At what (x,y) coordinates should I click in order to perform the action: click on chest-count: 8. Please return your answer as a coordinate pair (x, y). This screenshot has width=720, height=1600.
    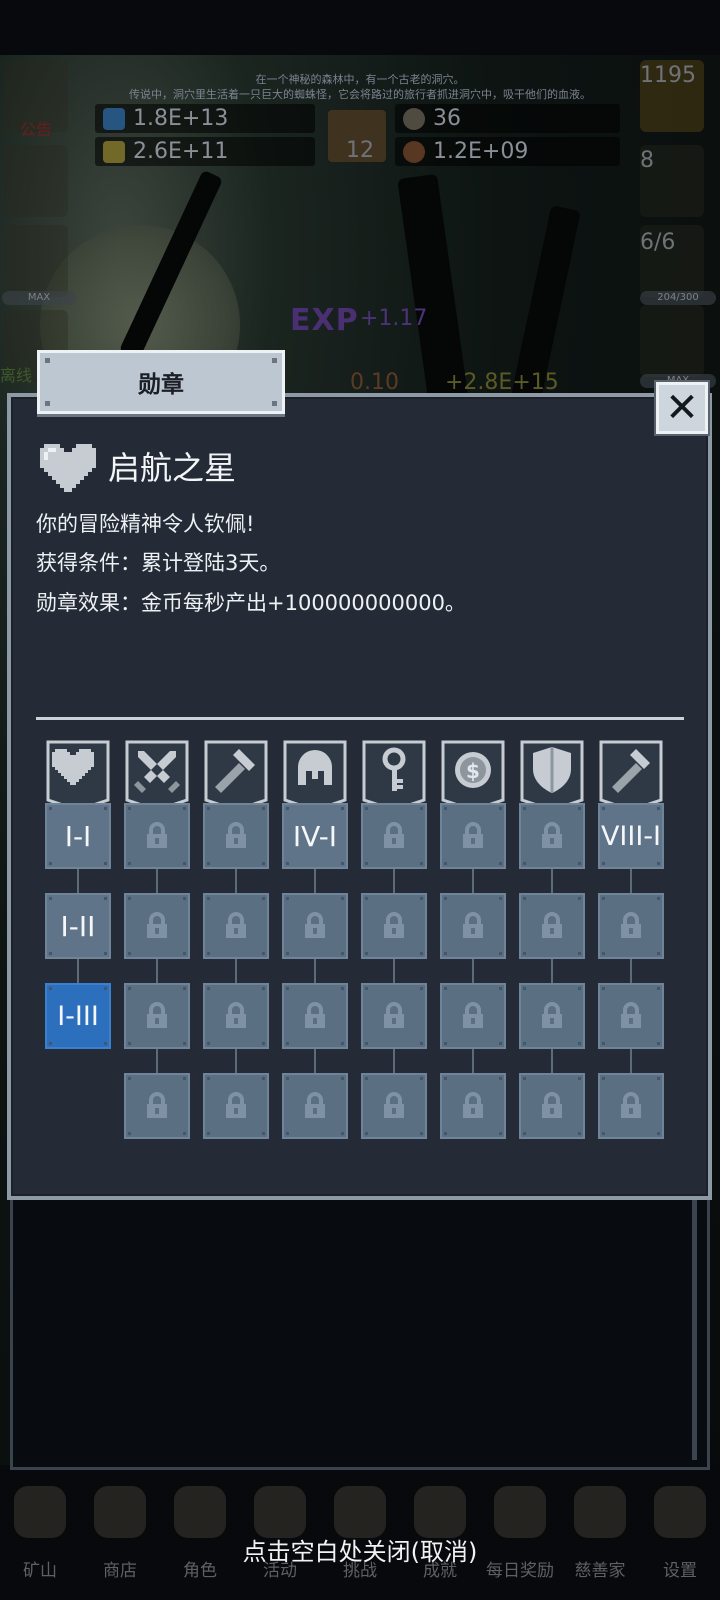
    Looking at the image, I should click on (647, 160).